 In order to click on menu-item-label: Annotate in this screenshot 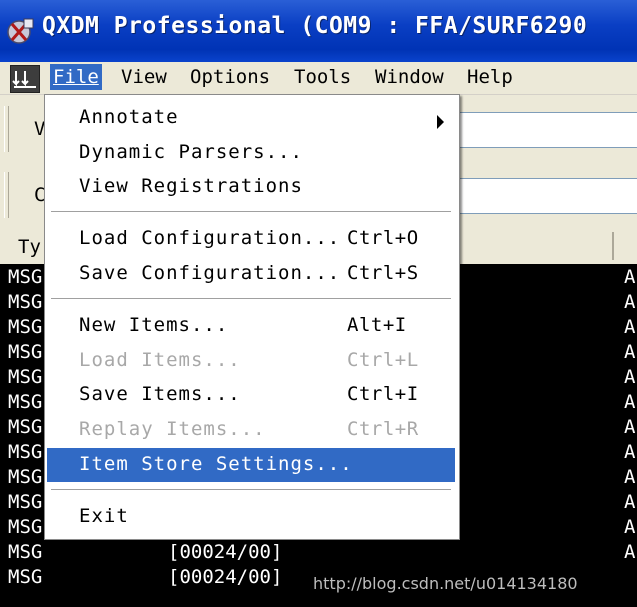, I will do `click(129, 117)`.